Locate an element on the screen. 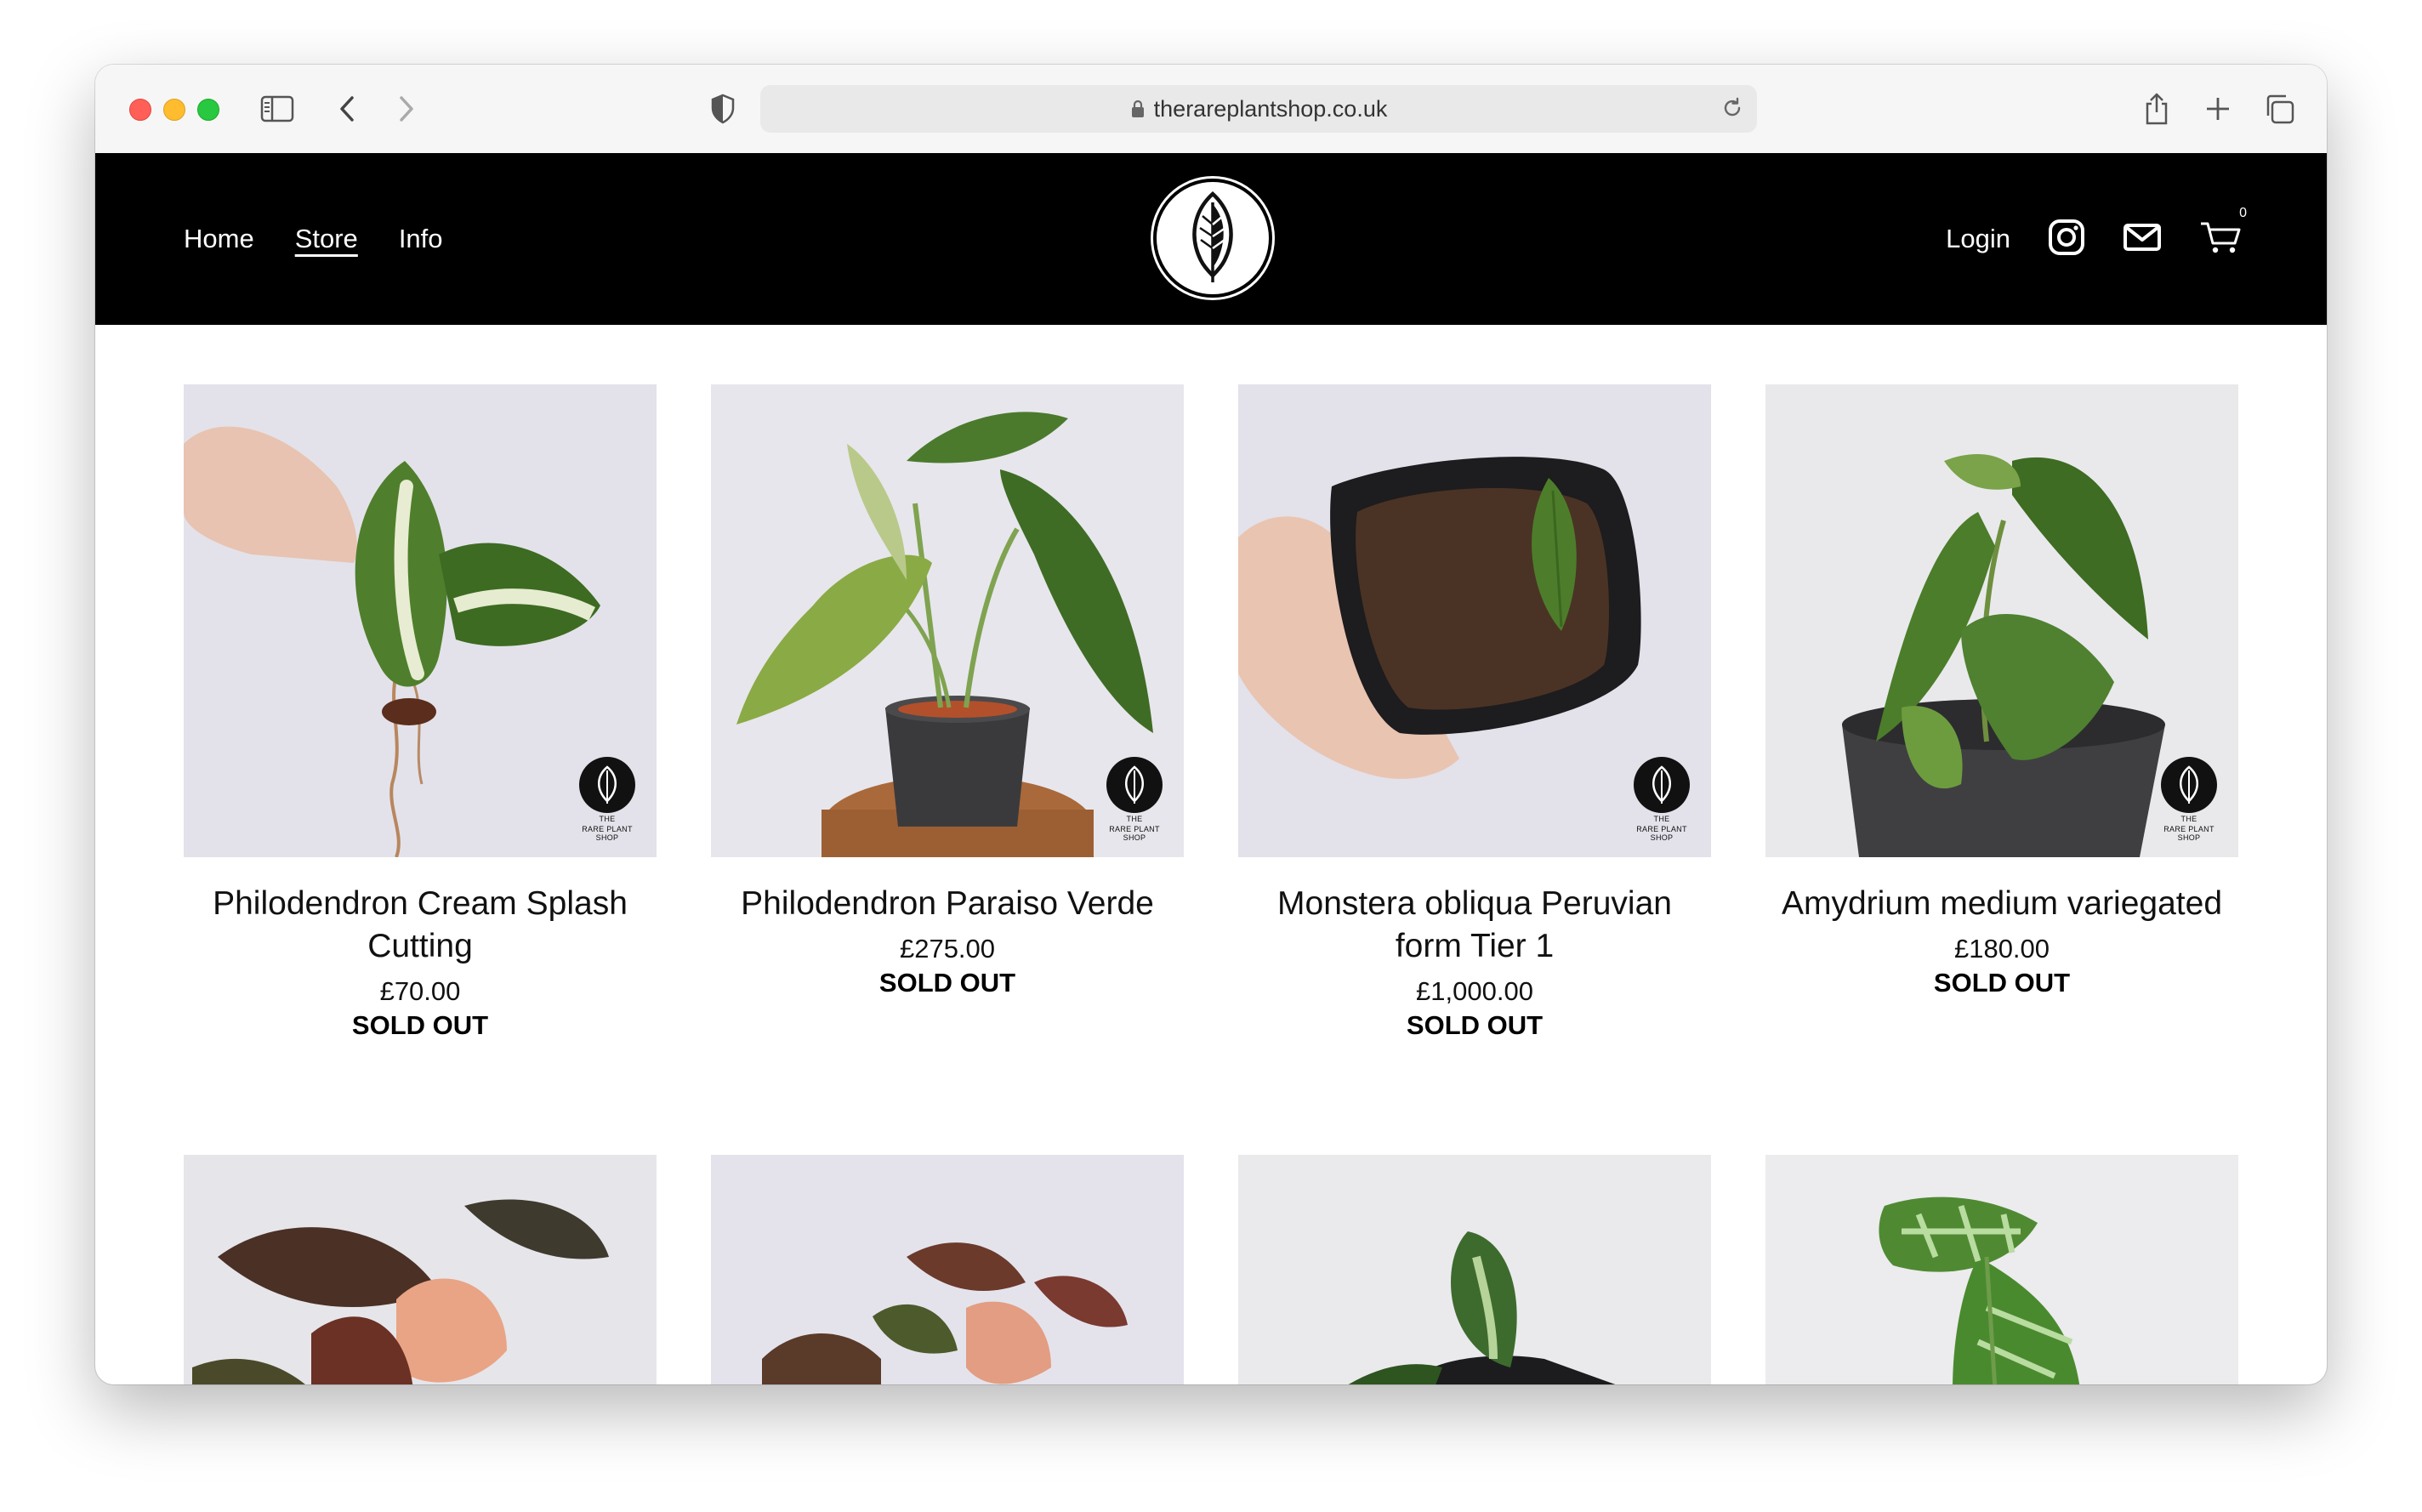 The image size is (2422, 1512). email-icon is located at coordinates (2142, 239).